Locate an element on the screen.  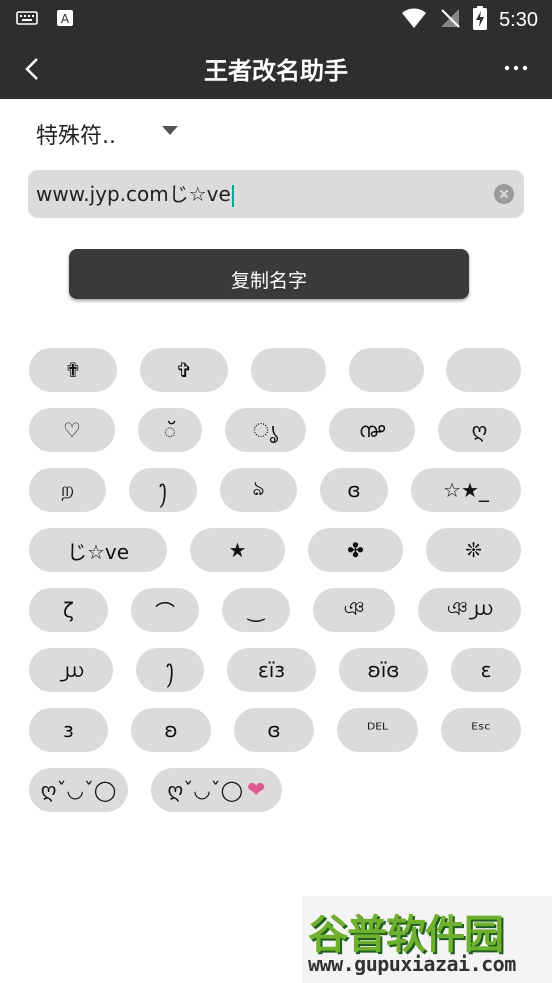
name-input-value: www.jyp.comじ☆ve is located at coordinates (135, 192).